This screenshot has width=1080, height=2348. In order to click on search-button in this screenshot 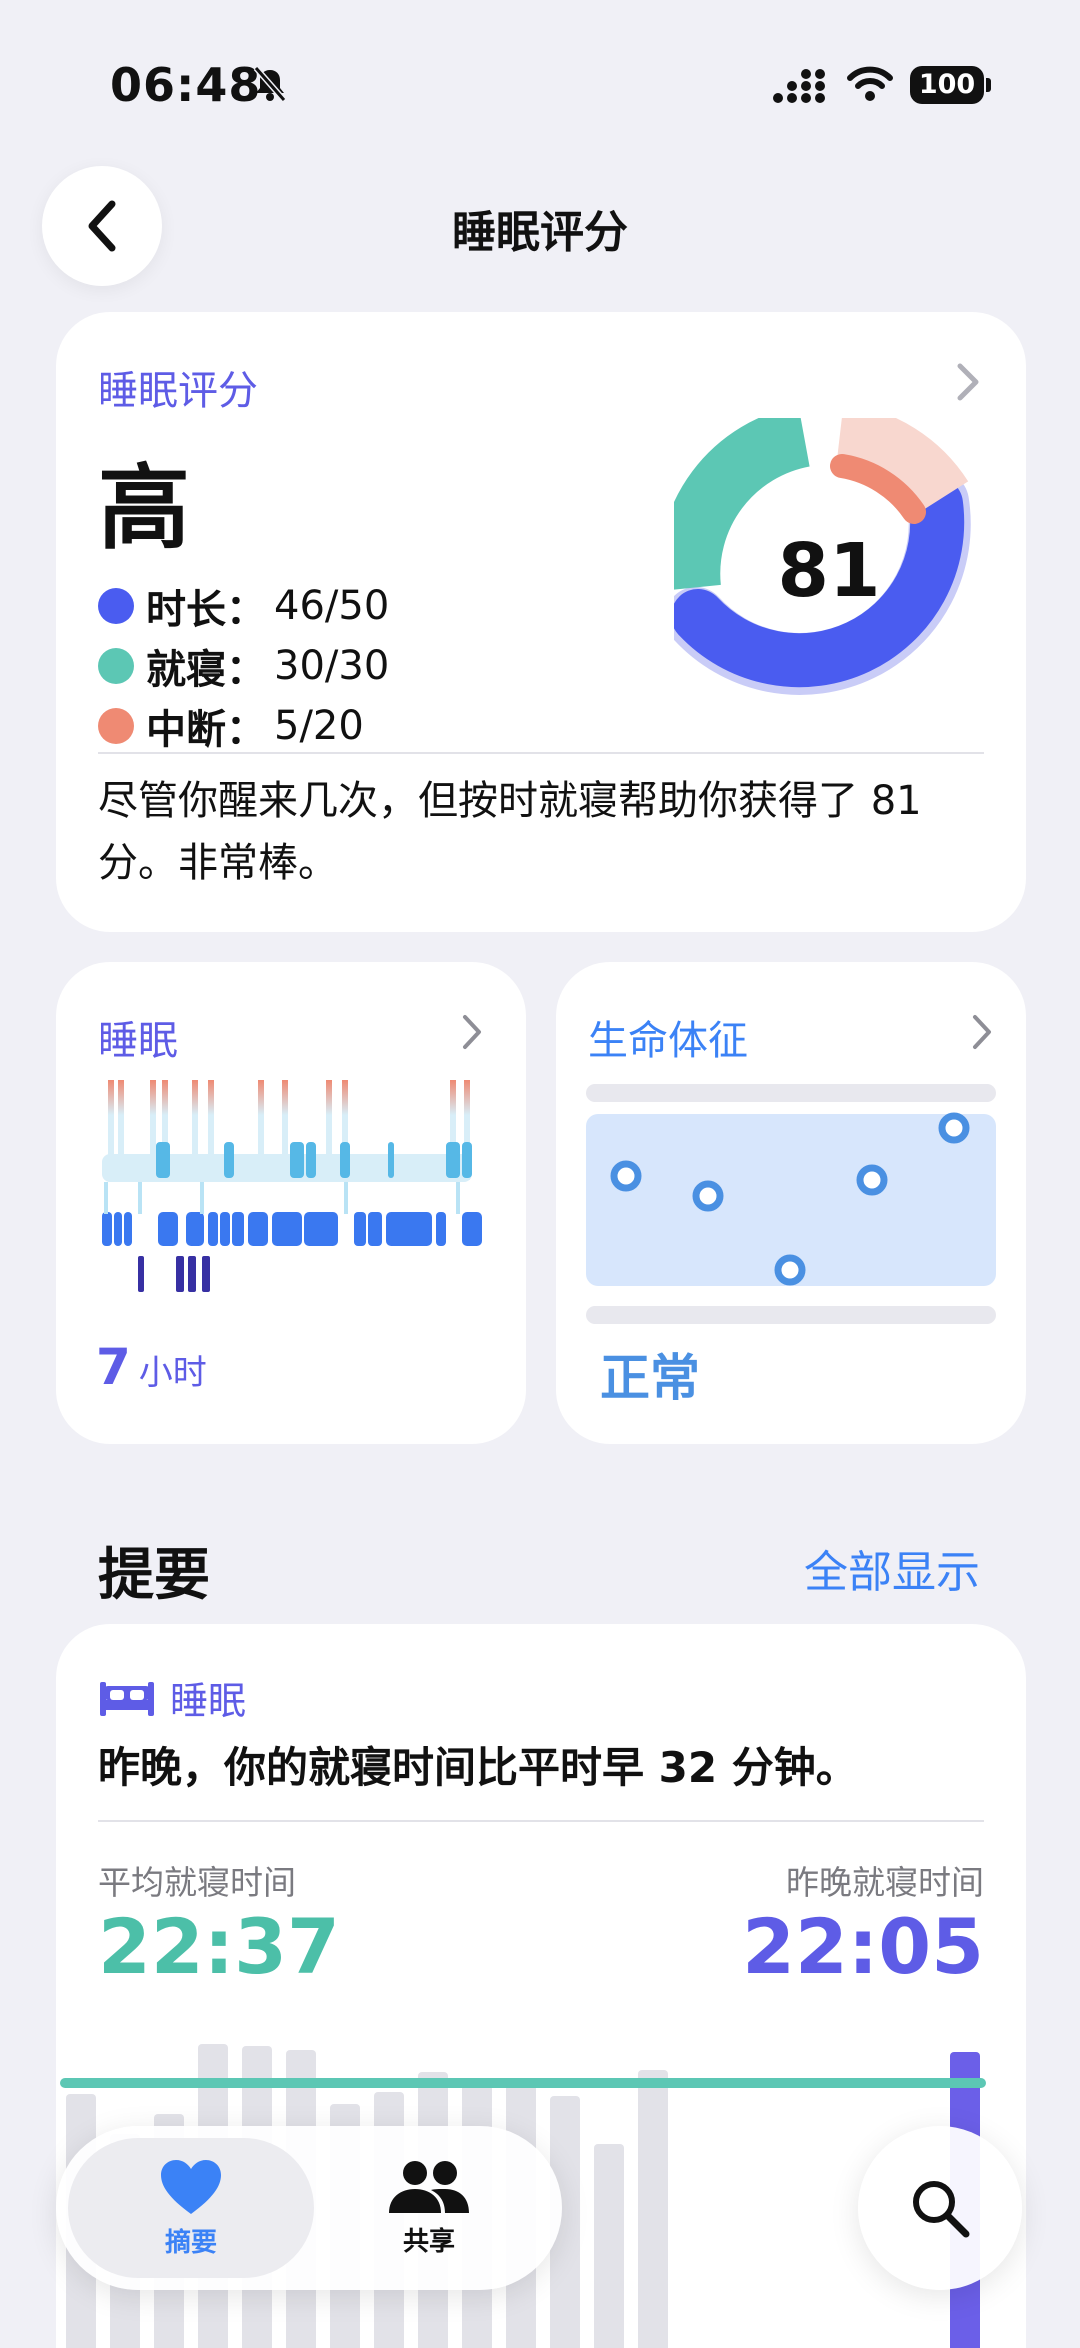, I will do `click(940, 2208)`.